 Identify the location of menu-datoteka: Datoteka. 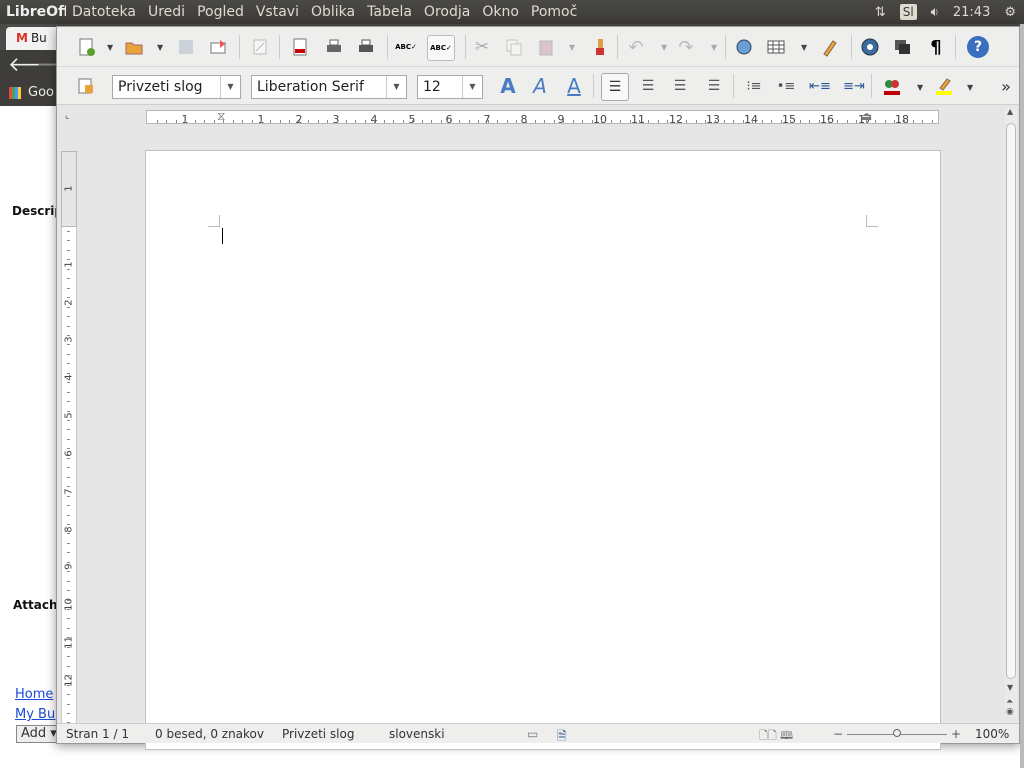
(104, 12).